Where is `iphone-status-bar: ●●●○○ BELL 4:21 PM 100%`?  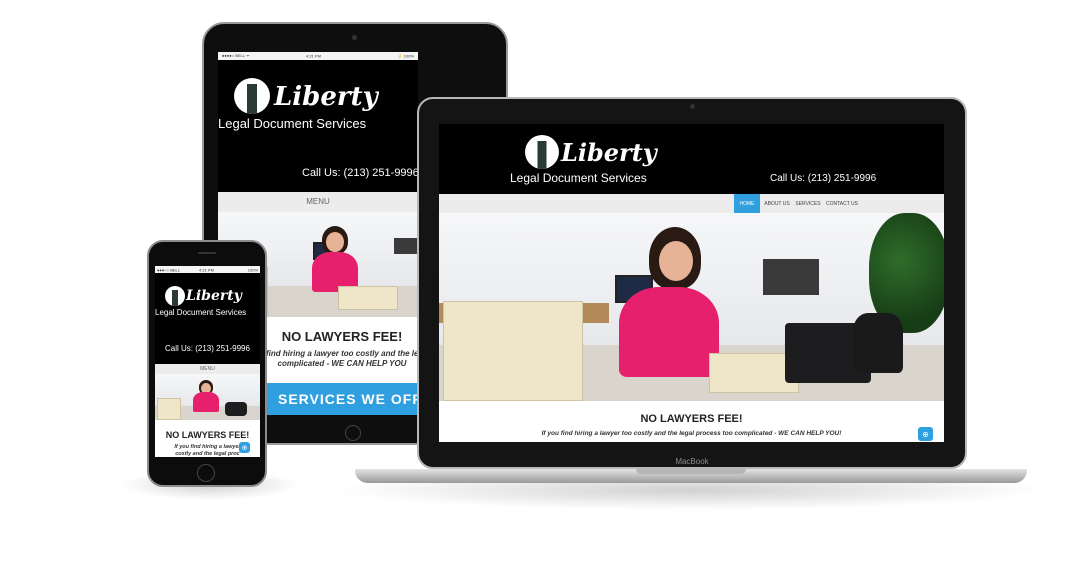 iphone-status-bar: ●●●○○ BELL 4:21 PM 100% is located at coordinates (207, 269).